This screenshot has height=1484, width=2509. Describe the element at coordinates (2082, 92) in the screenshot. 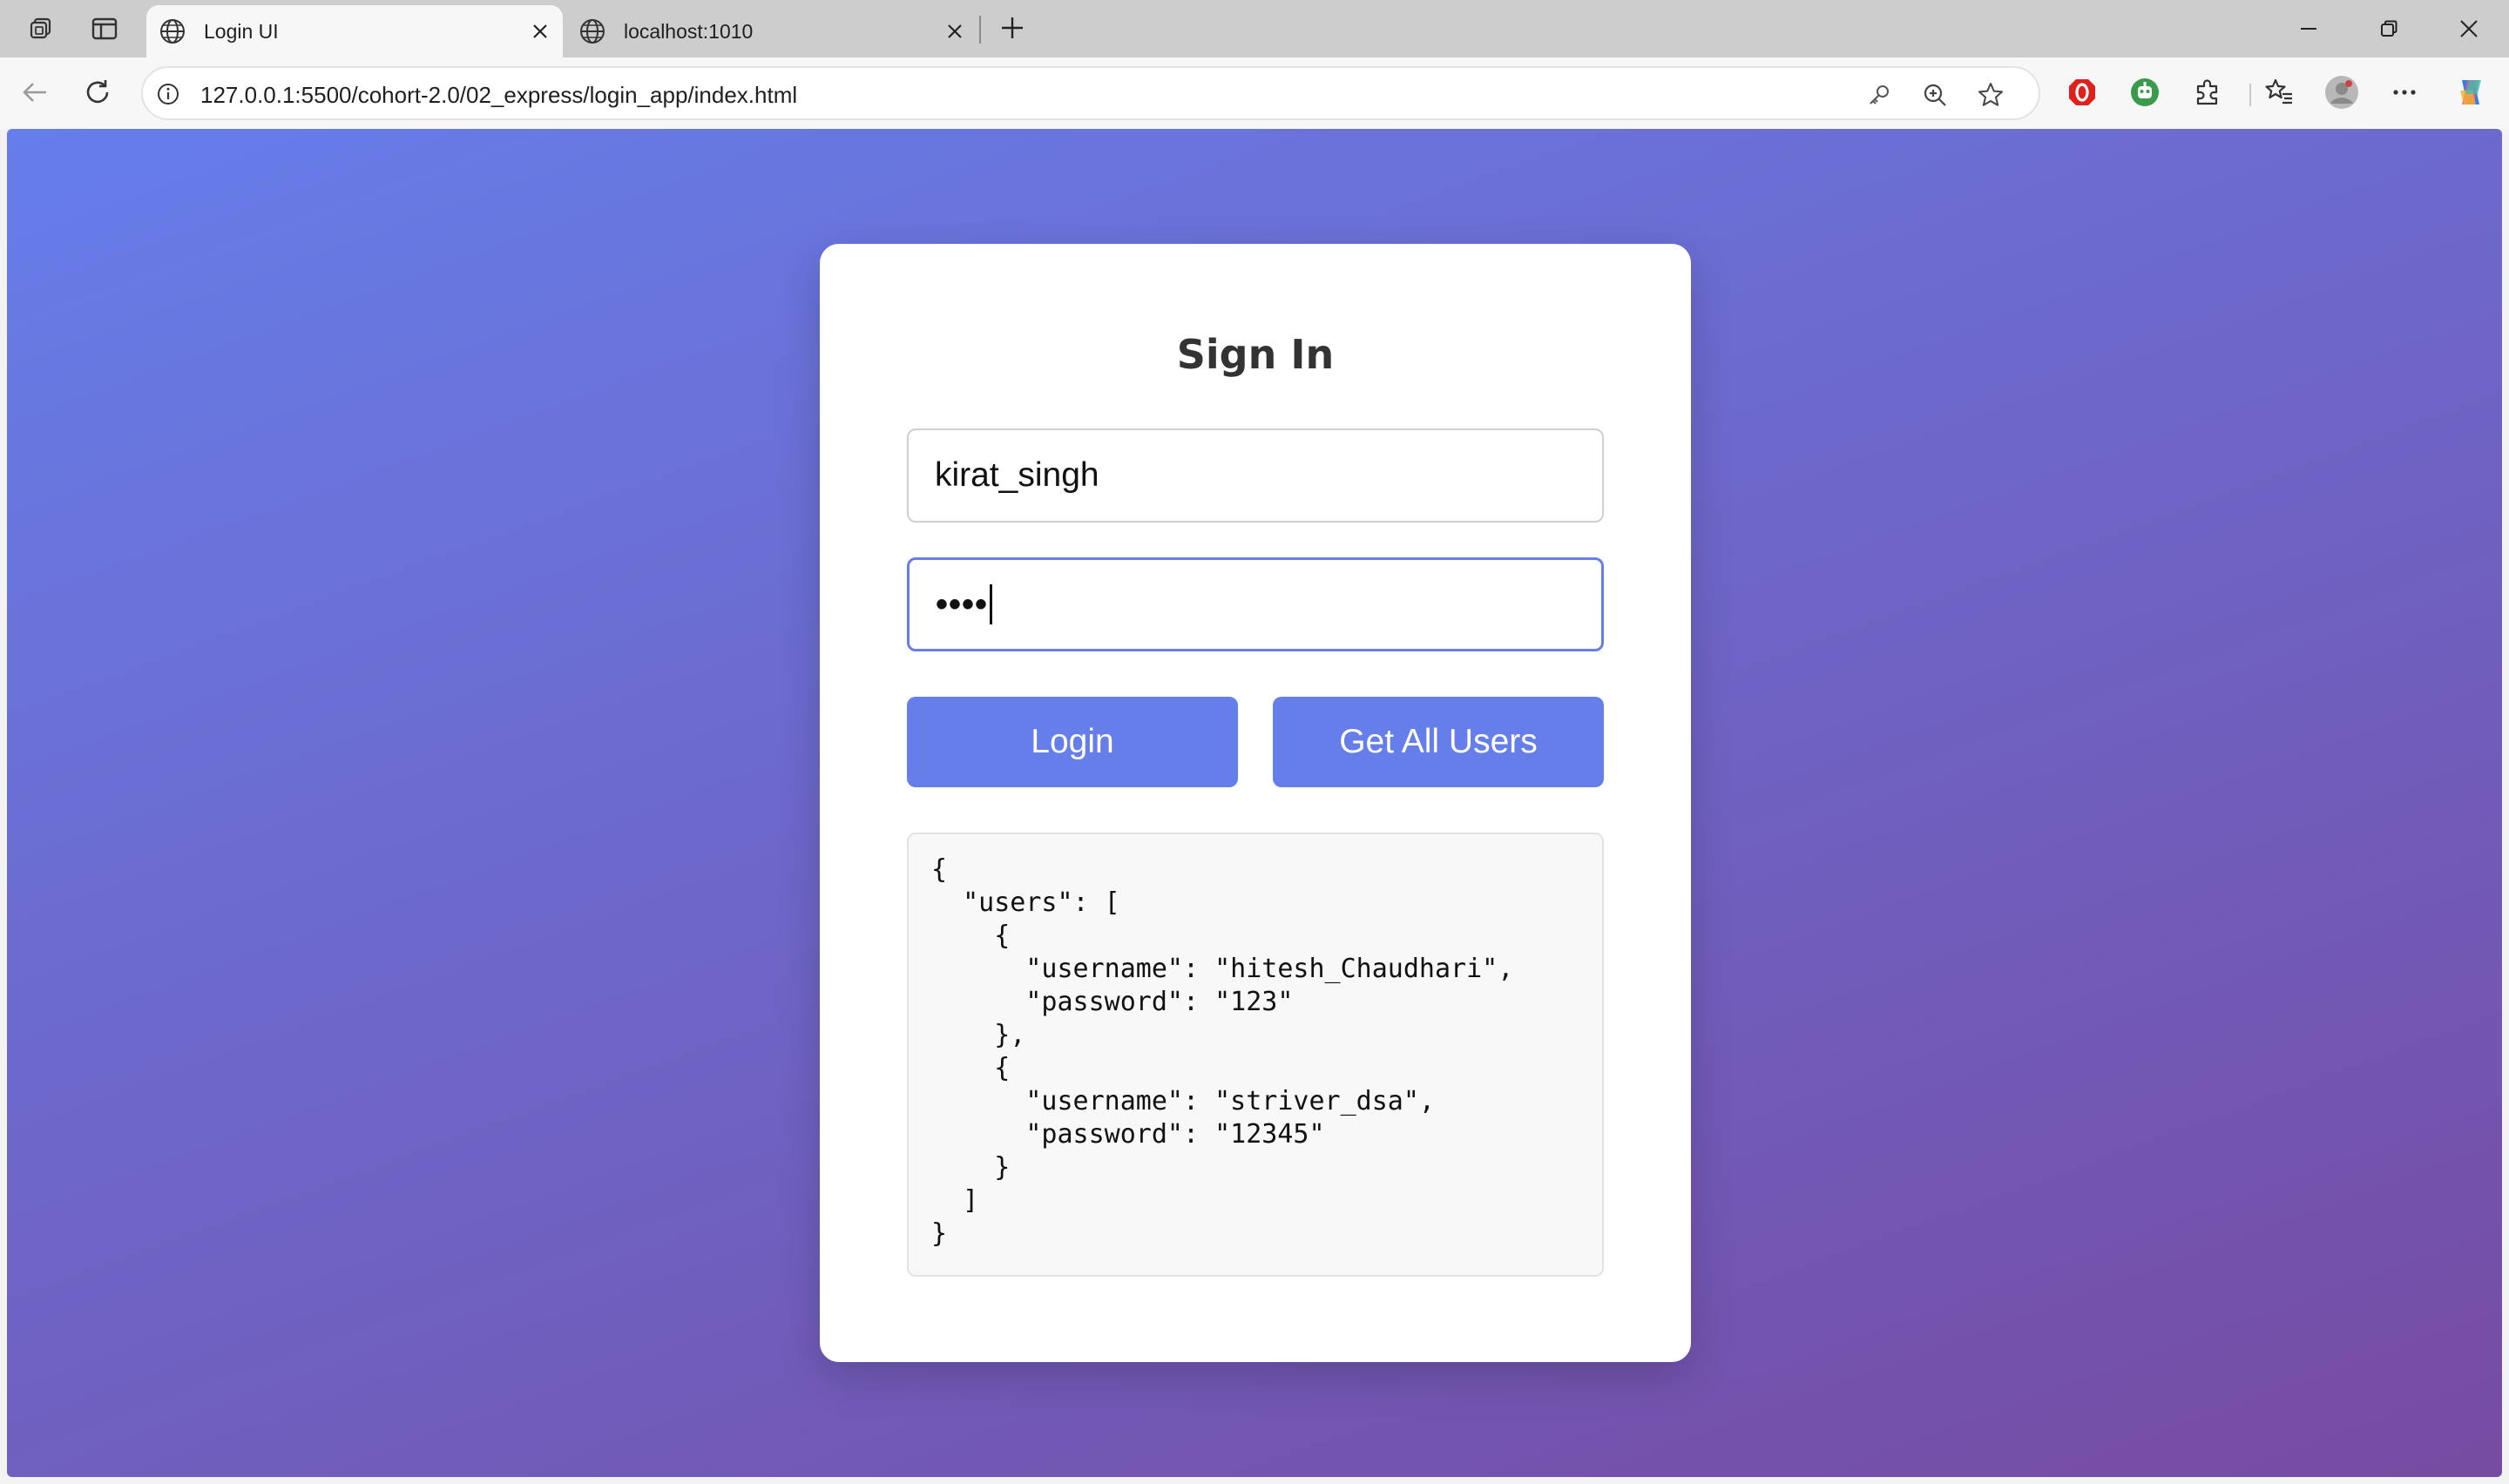

I see `extension-red-icon` at that location.